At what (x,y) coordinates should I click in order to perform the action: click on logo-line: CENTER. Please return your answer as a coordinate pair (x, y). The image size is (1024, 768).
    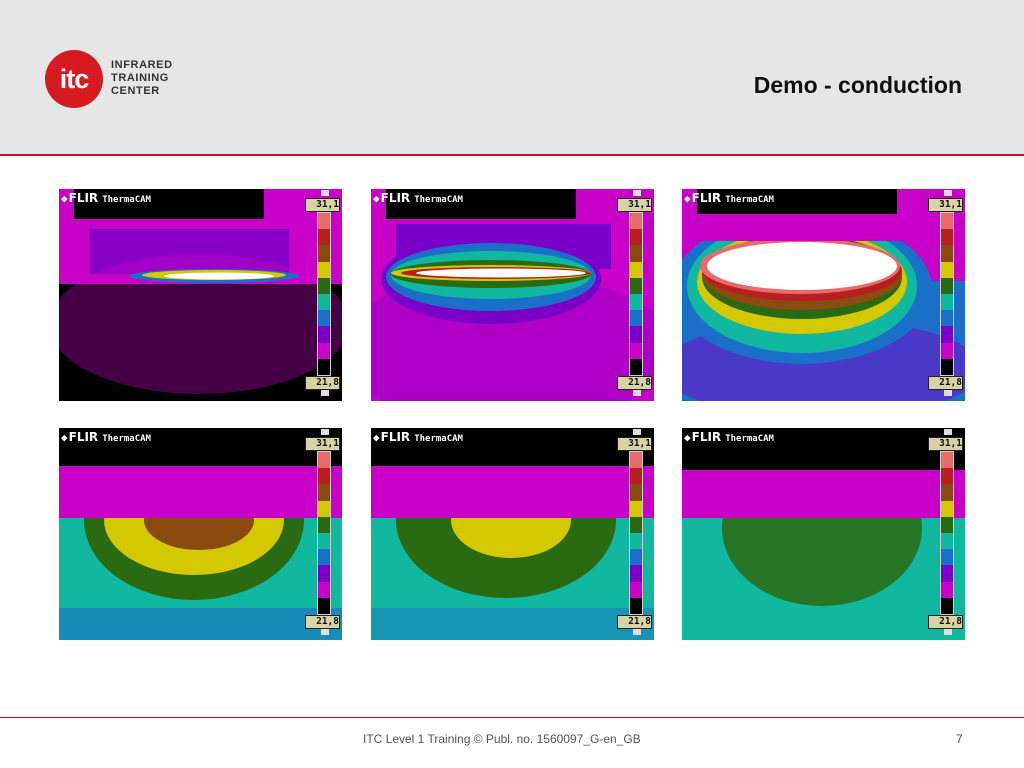
    Looking at the image, I should click on (135, 91).